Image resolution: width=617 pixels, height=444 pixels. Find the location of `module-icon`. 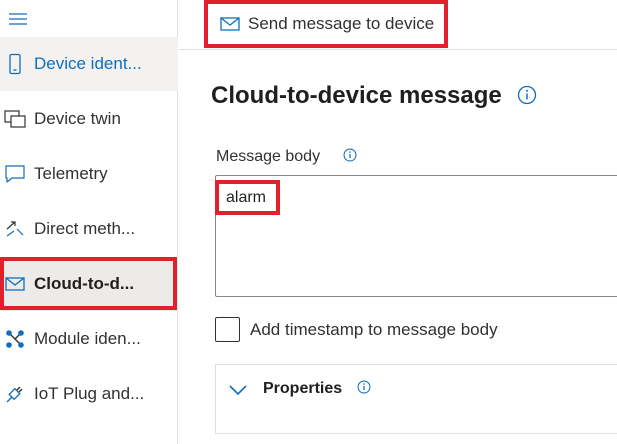

module-icon is located at coordinates (15, 339).